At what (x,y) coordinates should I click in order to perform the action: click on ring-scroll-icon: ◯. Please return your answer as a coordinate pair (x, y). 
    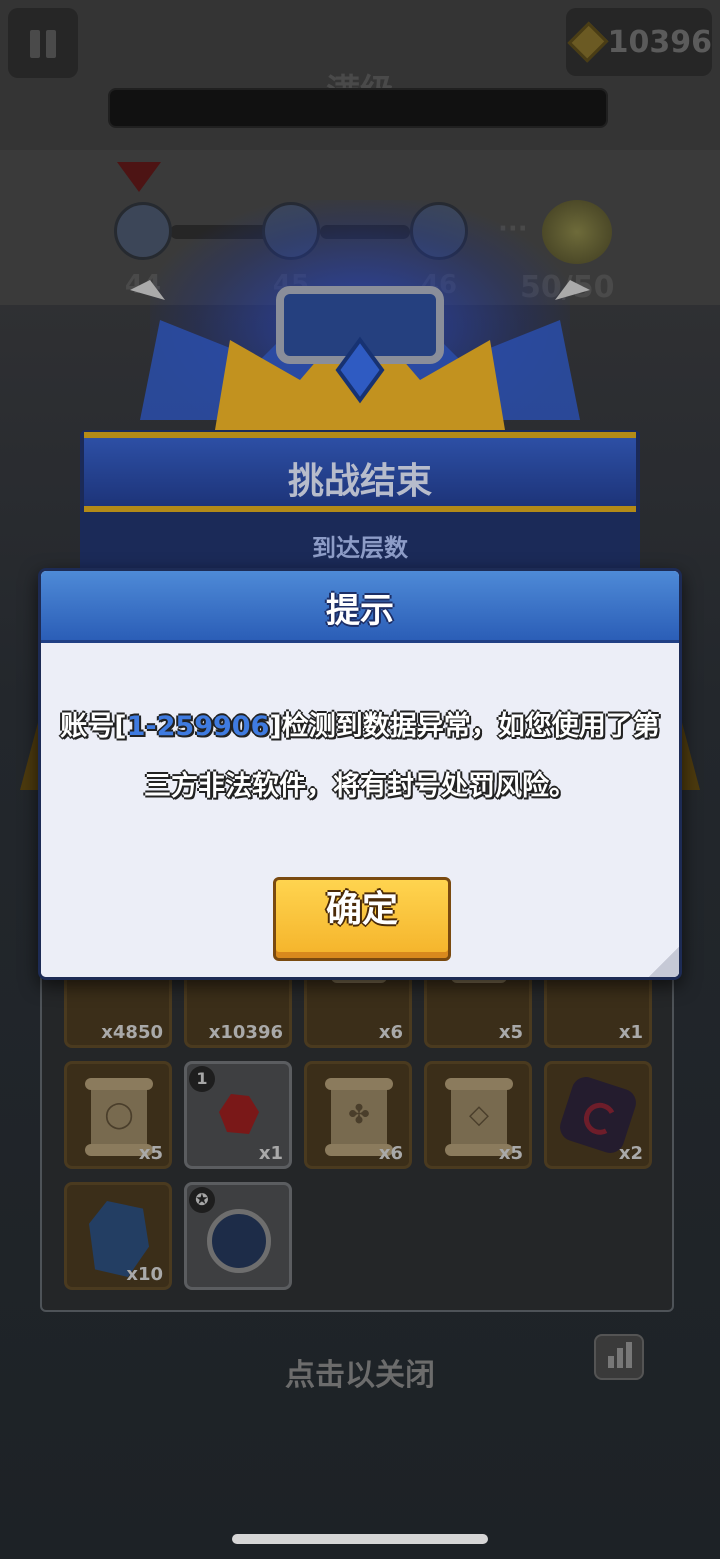
    Looking at the image, I should click on (119, 1117).